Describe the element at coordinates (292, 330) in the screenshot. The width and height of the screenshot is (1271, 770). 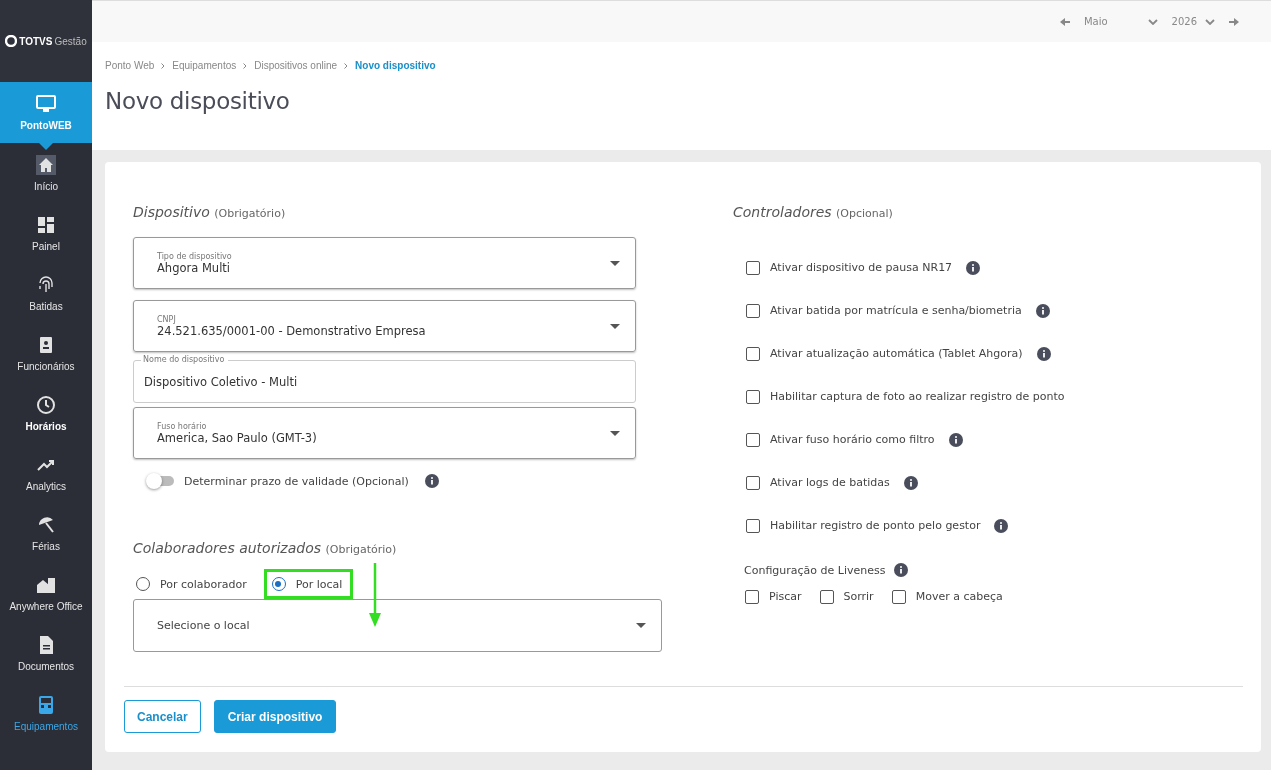
I see `field-value: 24.521.635/0001-00 - Demonstrativo Empresa` at that location.